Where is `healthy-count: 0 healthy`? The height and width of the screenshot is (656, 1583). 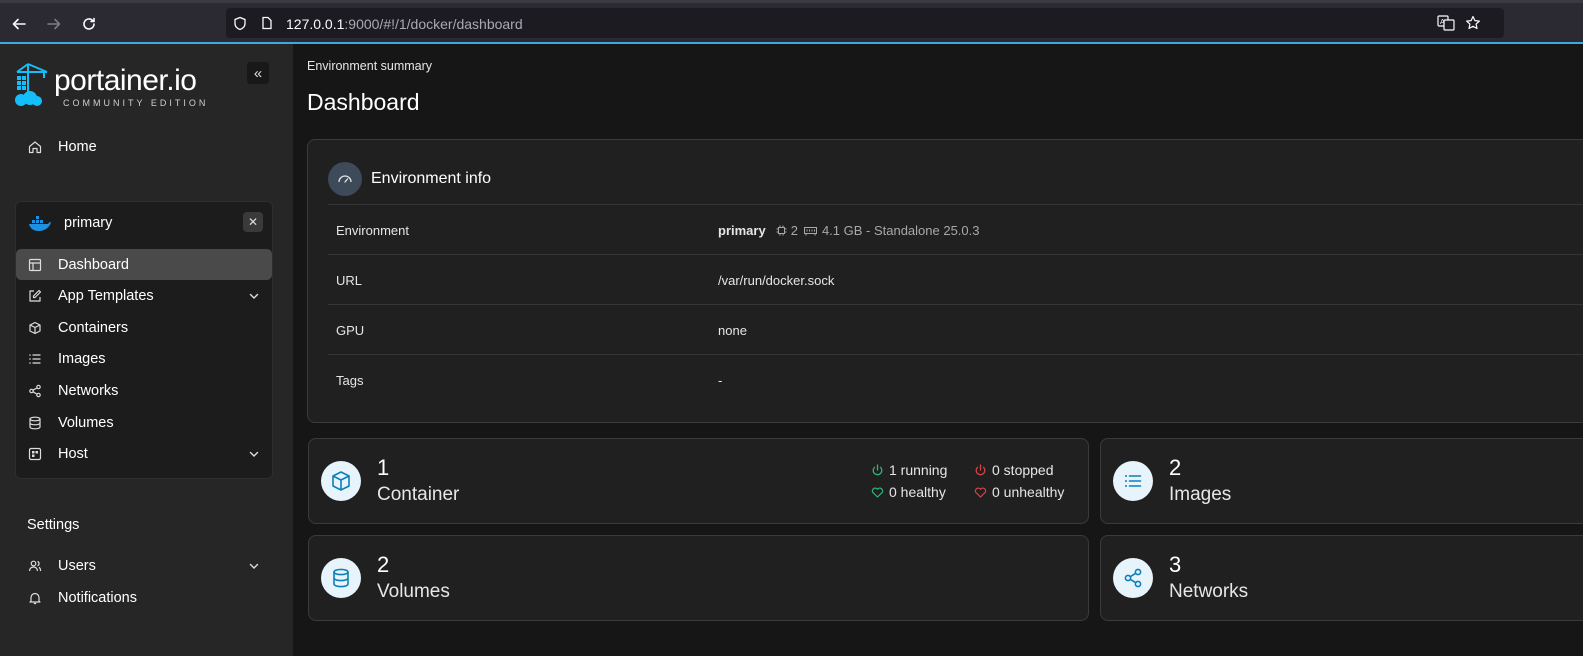
healthy-count: 0 healthy is located at coordinates (917, 492).